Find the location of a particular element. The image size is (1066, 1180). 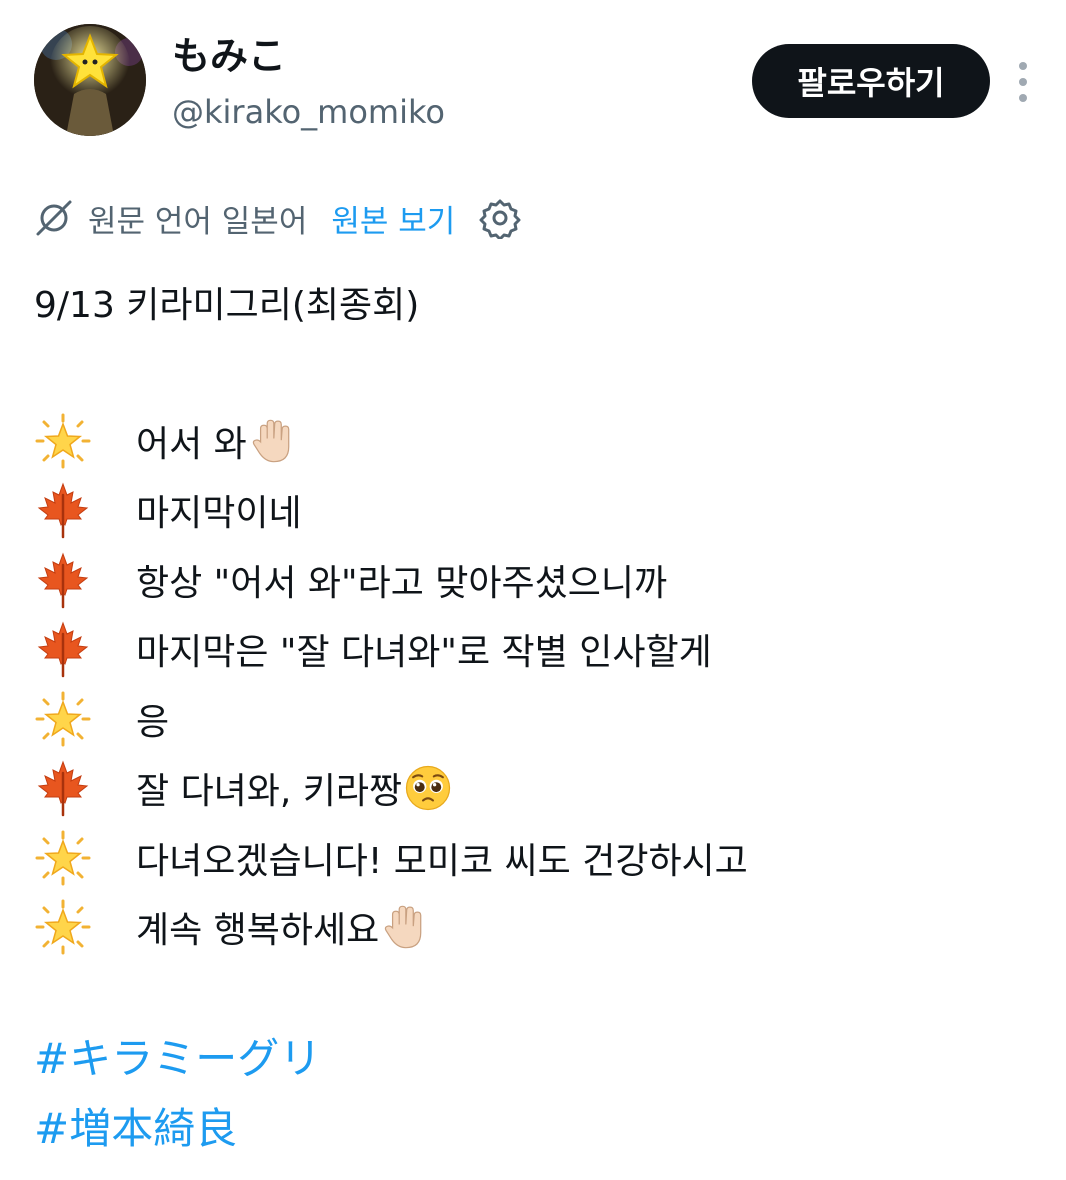

tweet-line-text: 계속 행복하세요 is located at coordinates (258, 931).